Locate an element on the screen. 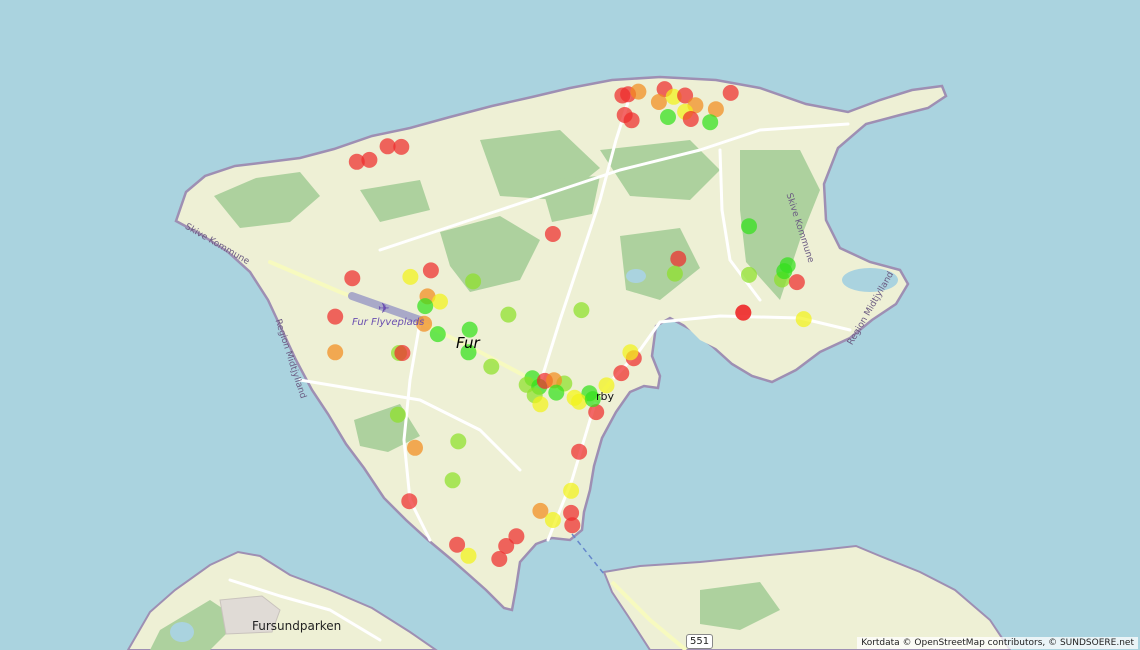 The height and width of the screenshot is (650, 1140). airport-icon: ✈ is located at coordinates (384, 309).